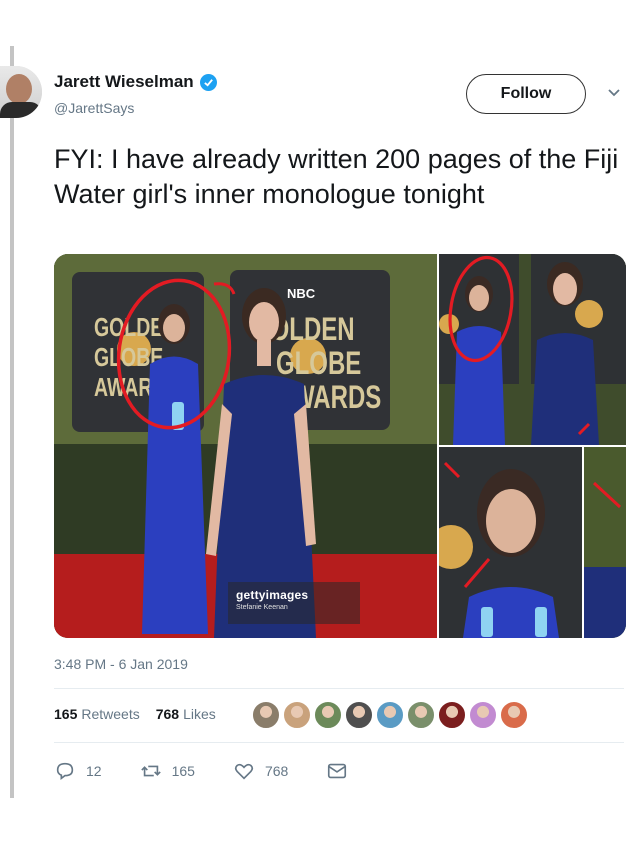 The image size is (640, 853). I want to click on like-action: 768, so click(260, 771).